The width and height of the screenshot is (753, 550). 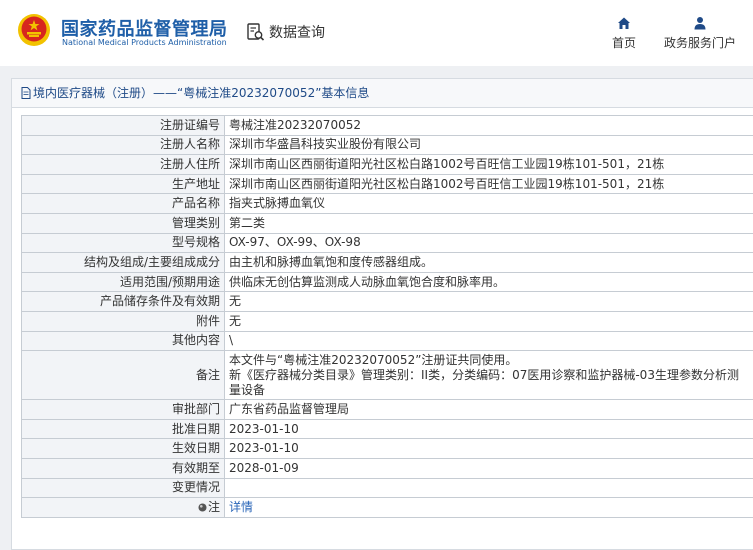 I want to click on field-value: 深圳市华盛昌科技实业股份有限公司, so click(x=488, y=145).